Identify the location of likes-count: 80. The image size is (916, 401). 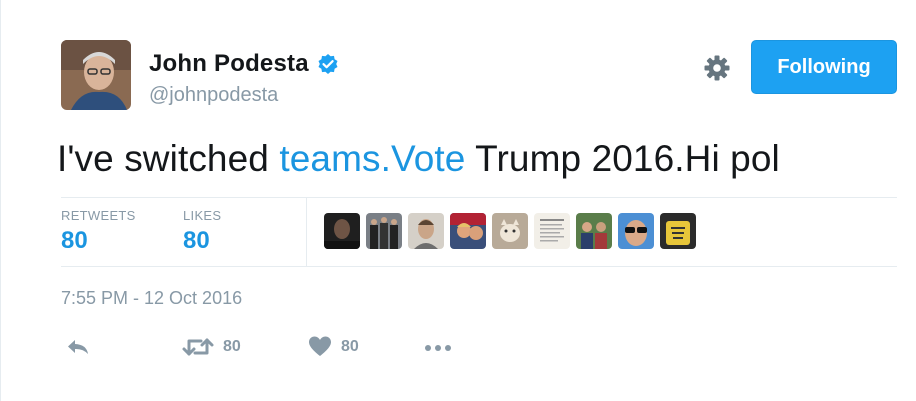
(196, 240).